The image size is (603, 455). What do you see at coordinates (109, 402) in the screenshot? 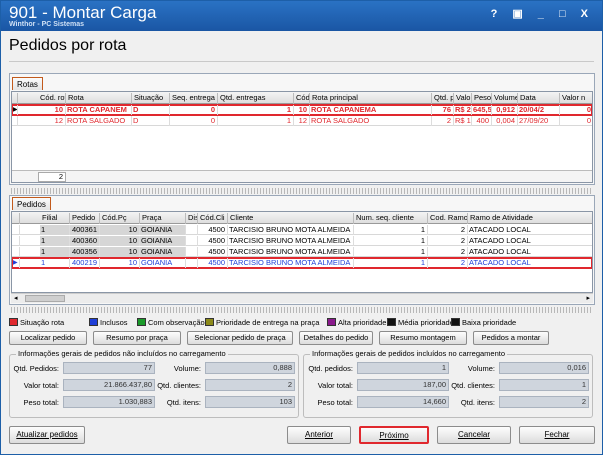
I see `not_included-peso_total-field: 1.030,883` at bounding box center [109, 402].